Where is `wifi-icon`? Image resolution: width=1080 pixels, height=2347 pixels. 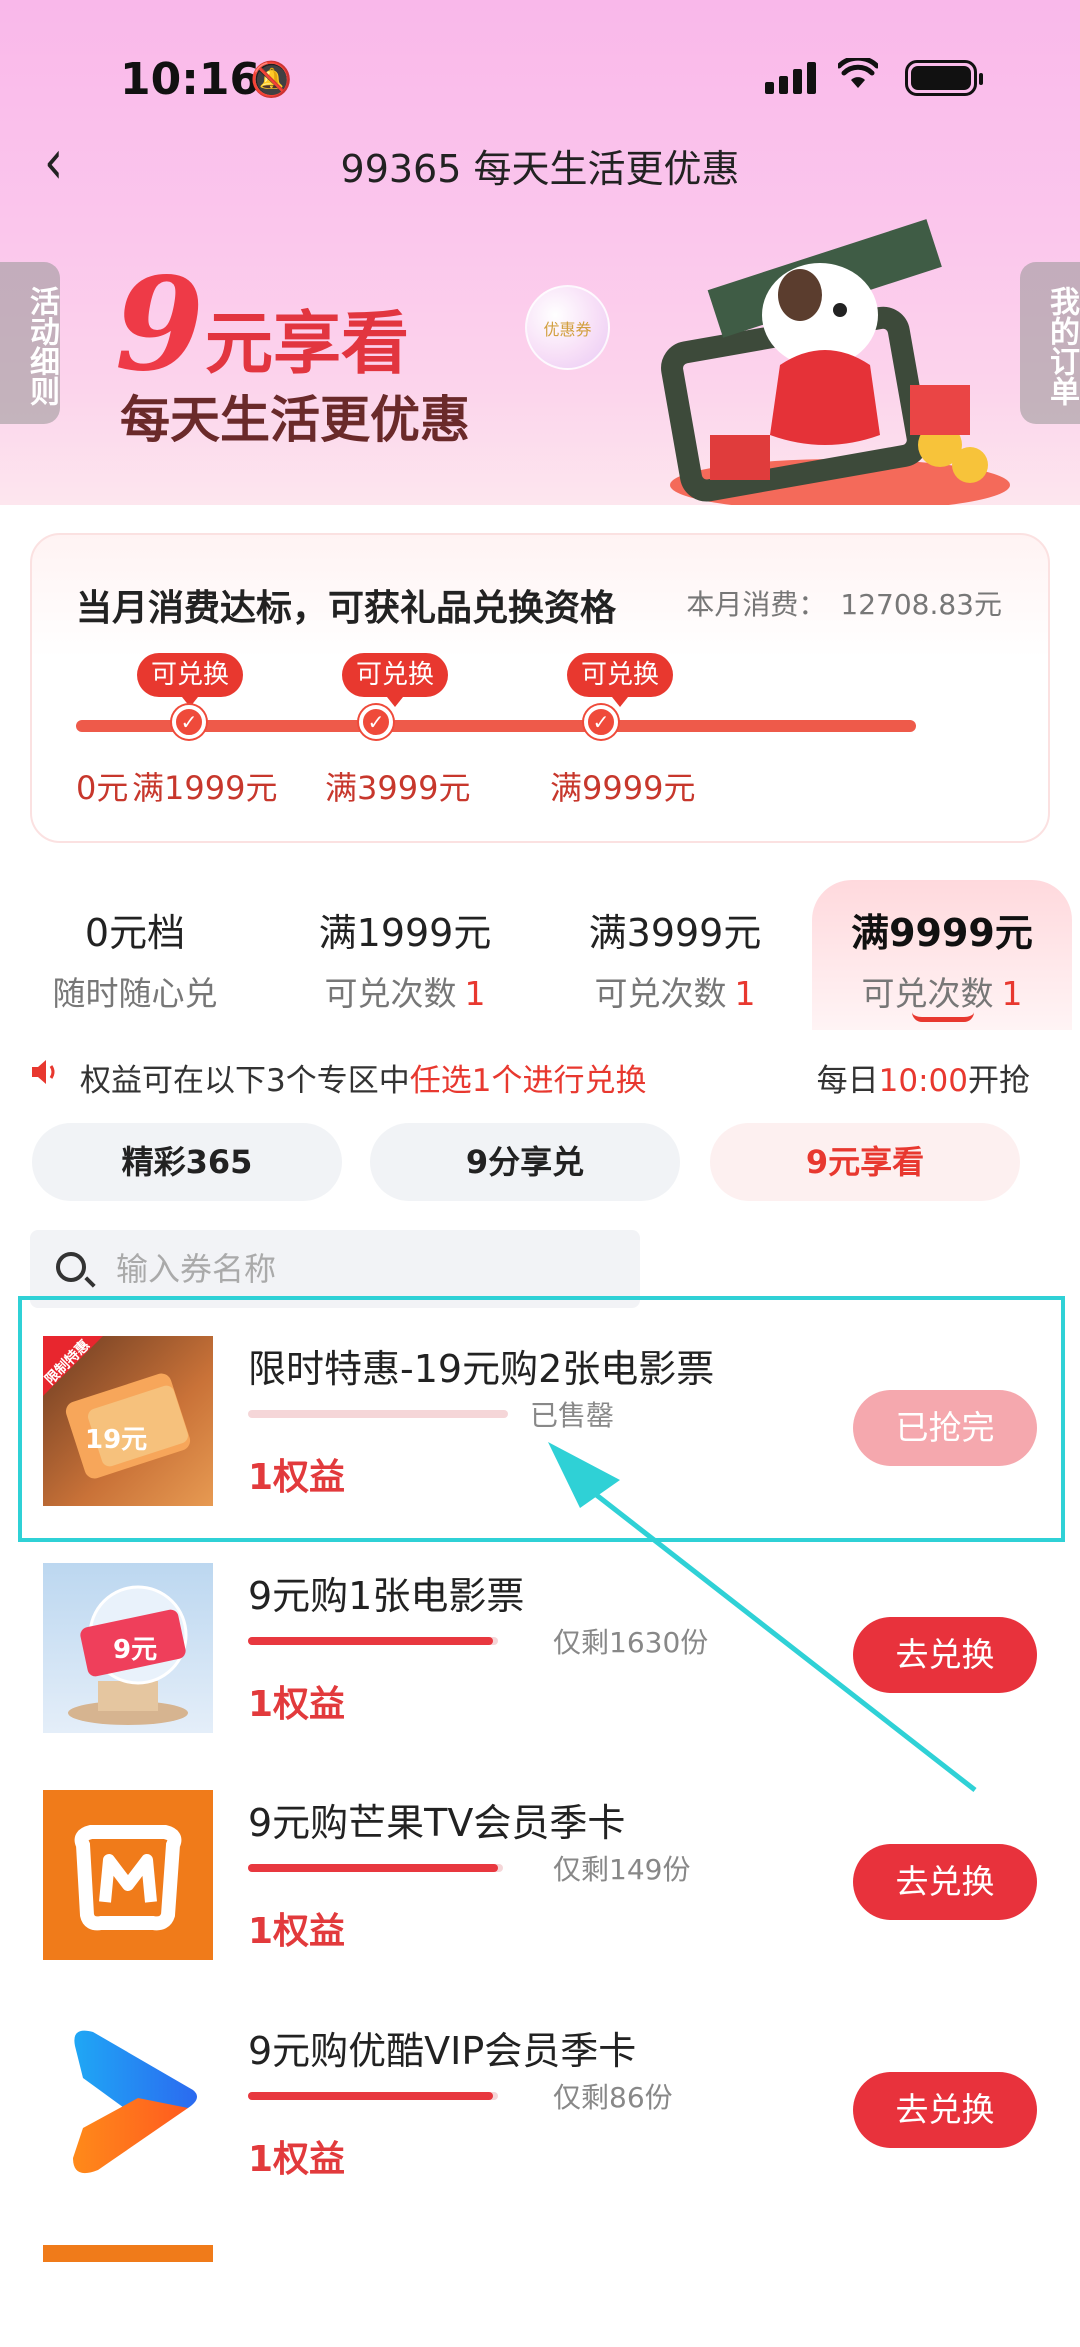 wifi-icon is located at coordinates (858, 77).